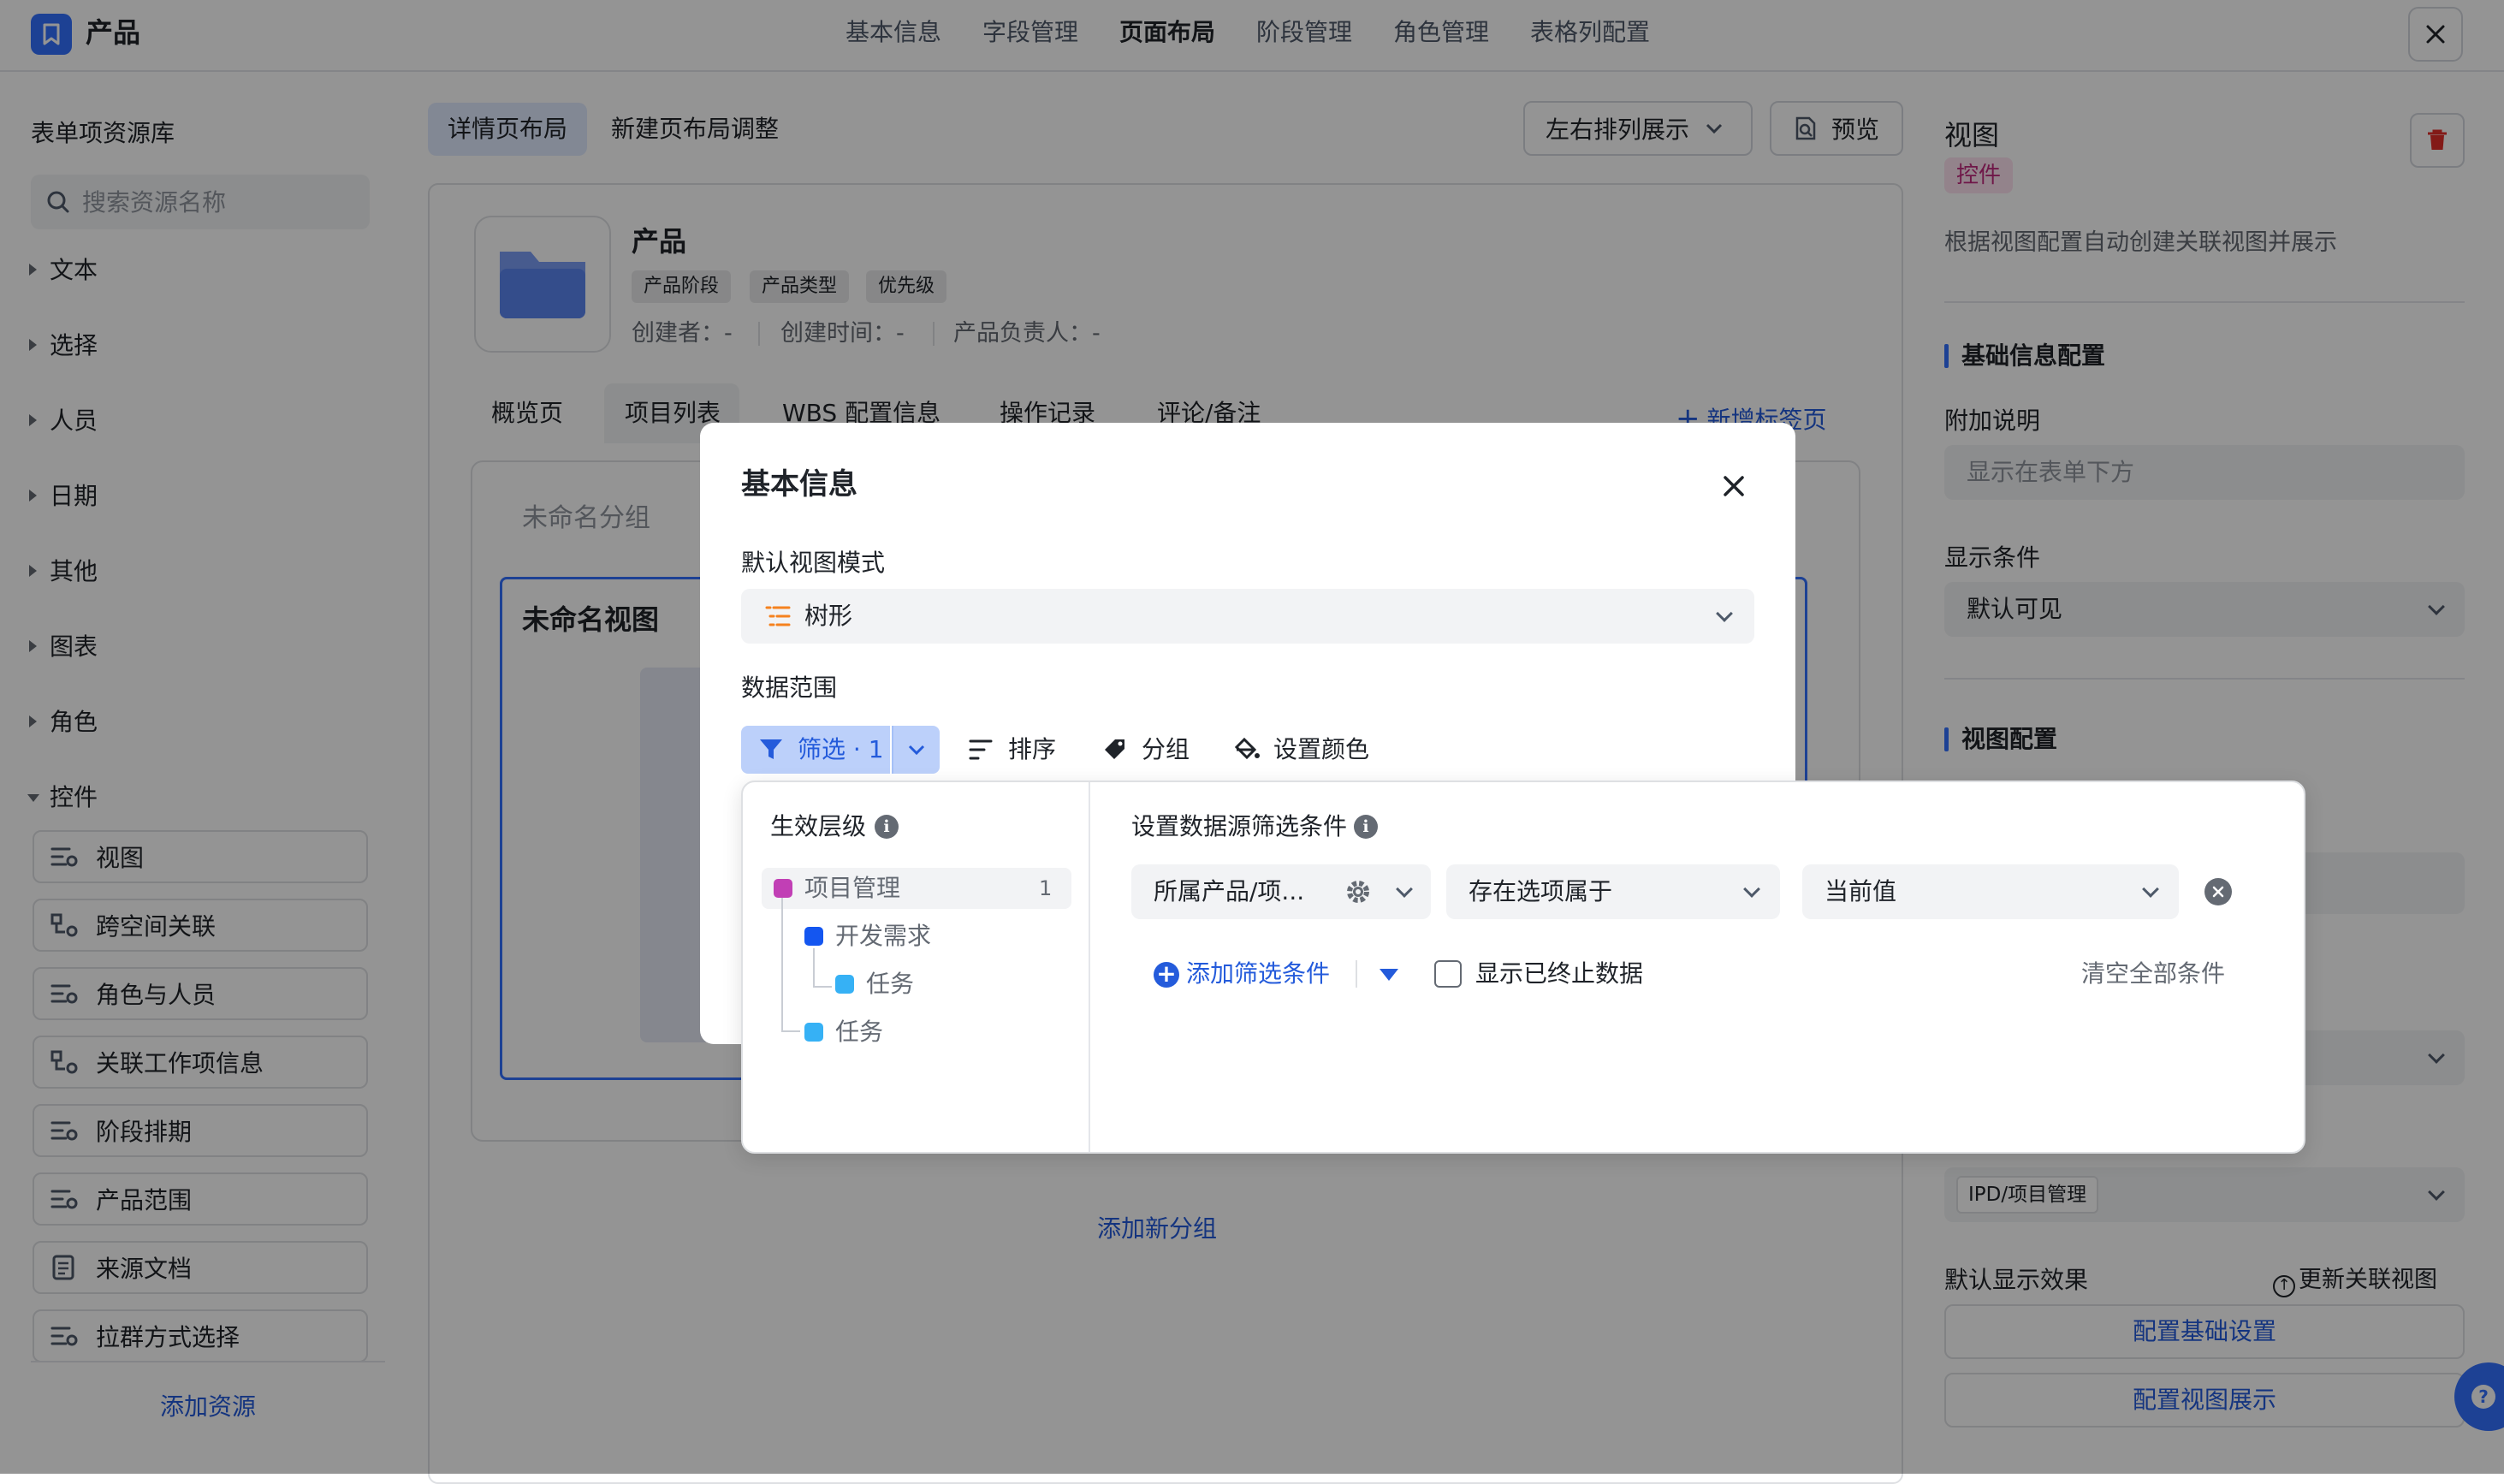 This screenshot has width=2504, height=1484. What do you see at coordinates (1389, 975) in the screenshot?
I see `caret-down-icon` at bounding box center [1389, 975].